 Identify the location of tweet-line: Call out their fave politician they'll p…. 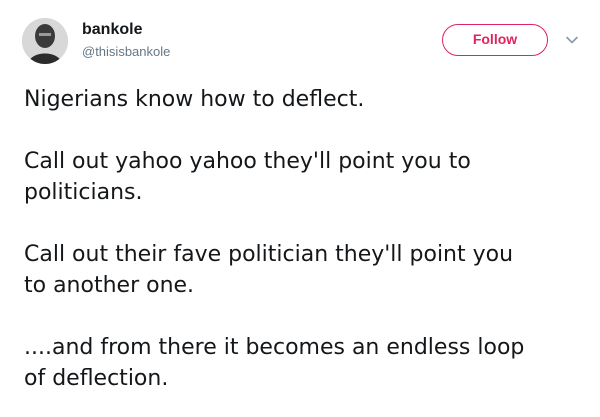
(269, 254).